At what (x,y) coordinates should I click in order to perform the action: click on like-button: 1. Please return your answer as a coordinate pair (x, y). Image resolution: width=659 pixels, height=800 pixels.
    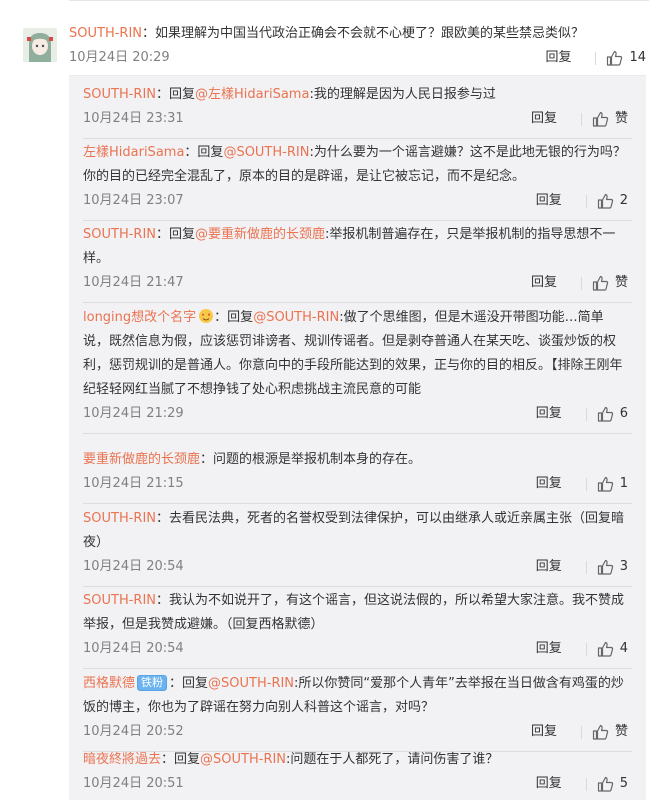
    Looking at the image, I should click on (612, 484).